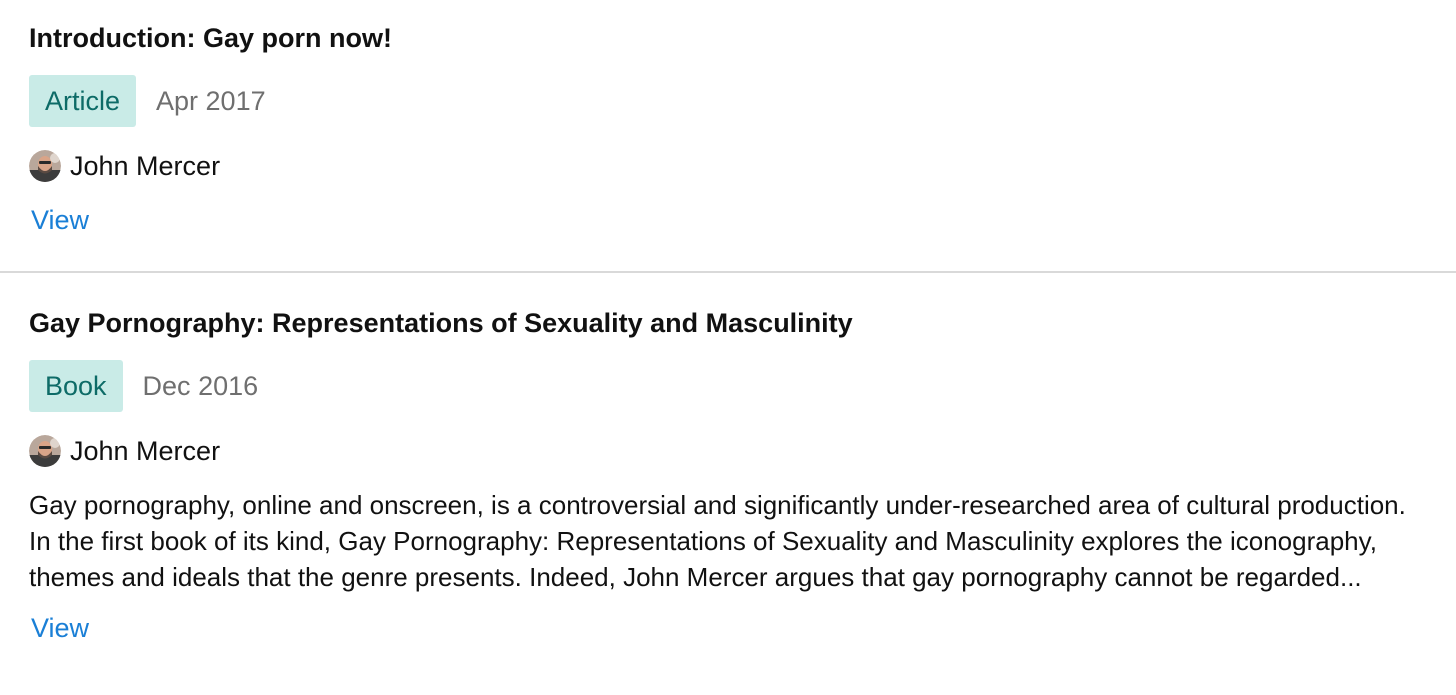 The image size is (1456, 695). What do you see at coordinates (728, 386) in the screenshot?
I see `publication-meta: Book Dec 2016` at bounding box center [728, 386].